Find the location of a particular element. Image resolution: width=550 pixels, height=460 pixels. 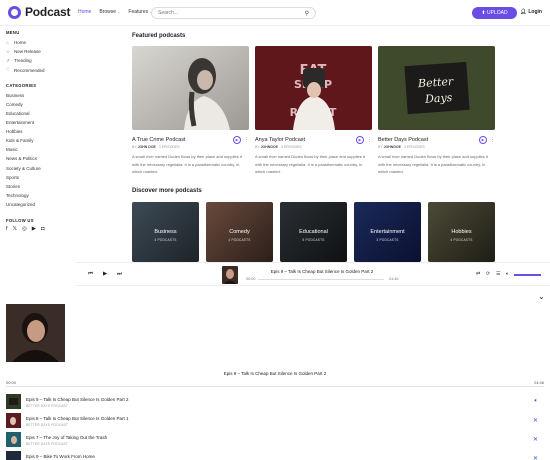

podcast-title: Anya Taylor Podcast is located at coordinates (280, 140).